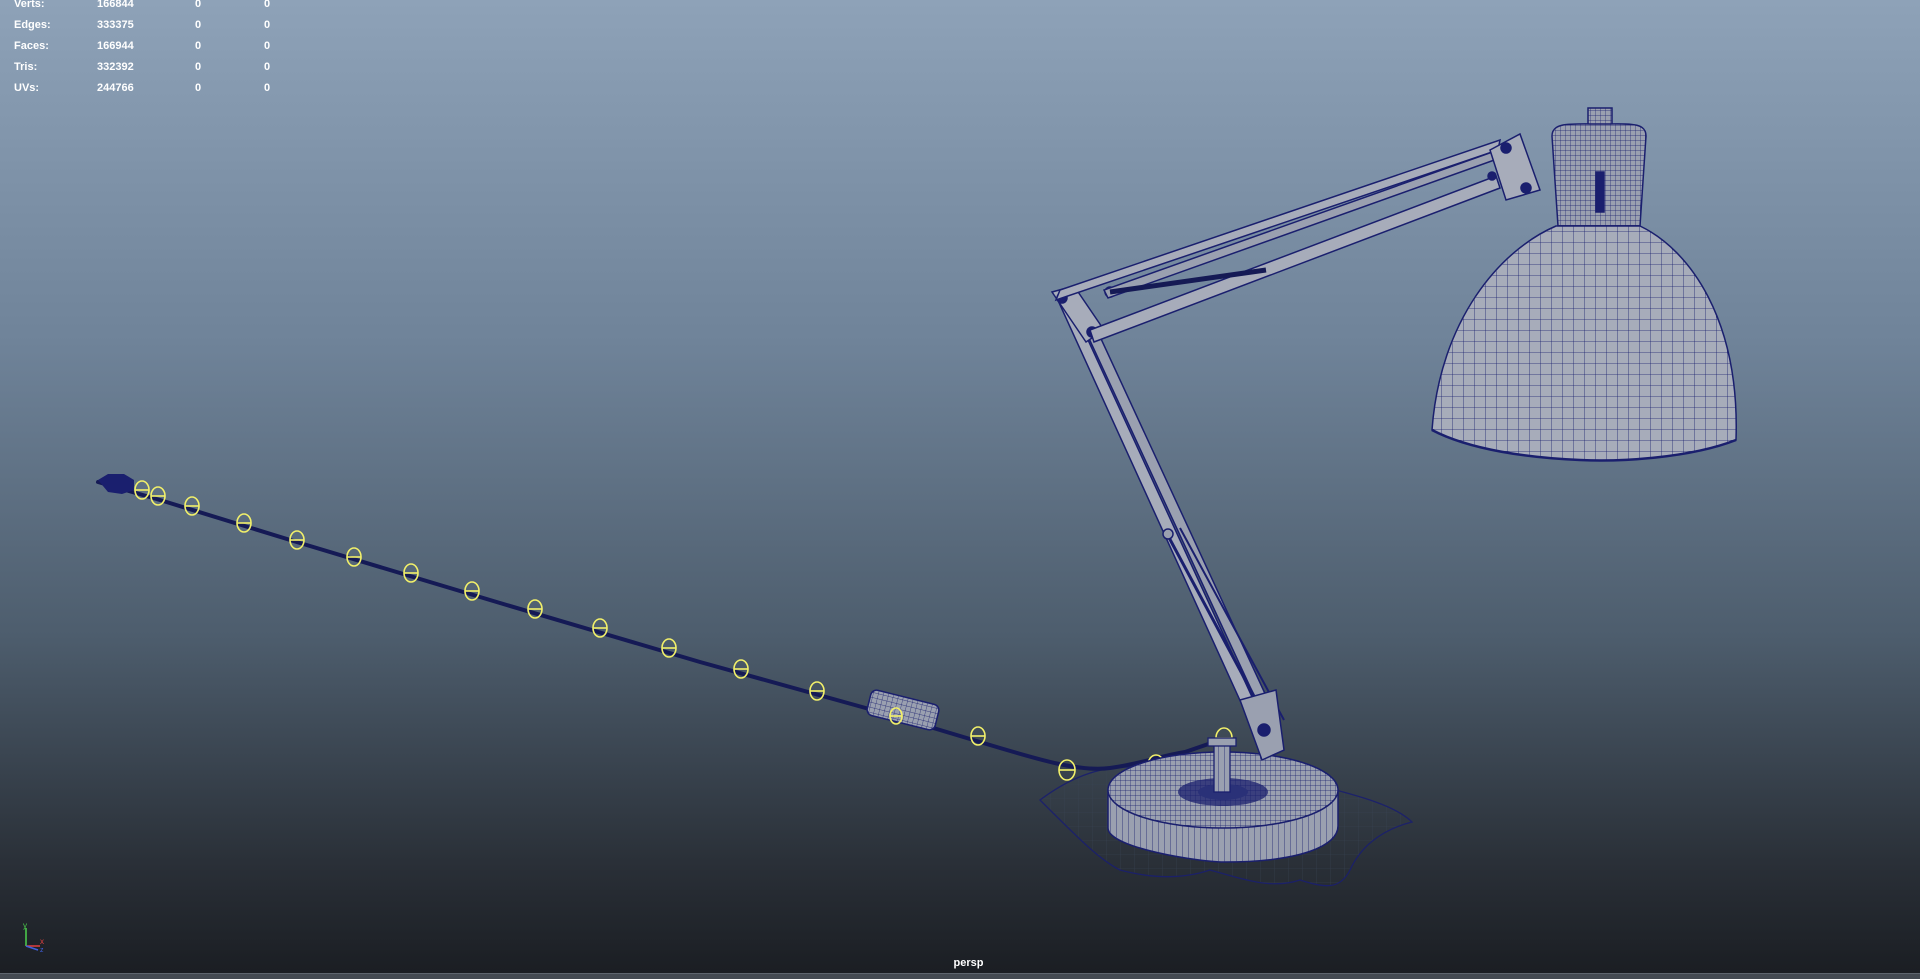 This screenshot has height=979, width=1920. I want to click on lamp-lower-arm, so click(1169, 526).